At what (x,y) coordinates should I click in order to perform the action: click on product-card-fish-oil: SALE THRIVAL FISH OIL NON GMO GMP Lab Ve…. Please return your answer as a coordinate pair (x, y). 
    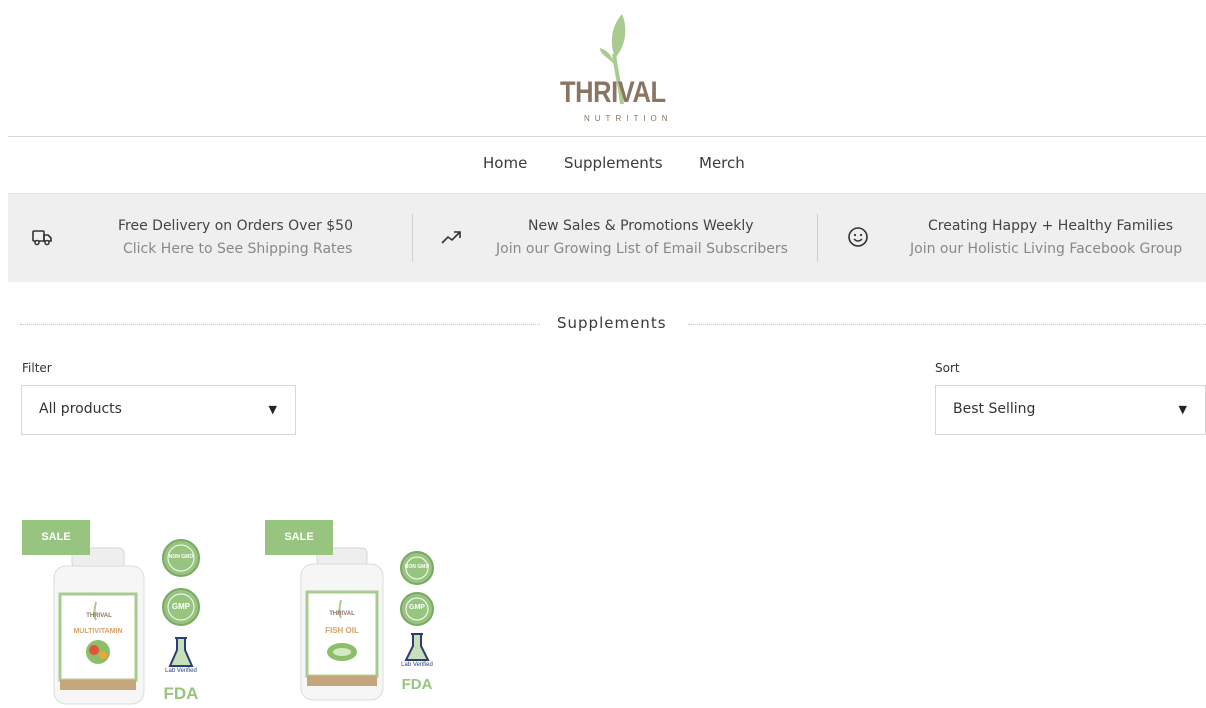
    Looking at the image, I should click on (365, 614).